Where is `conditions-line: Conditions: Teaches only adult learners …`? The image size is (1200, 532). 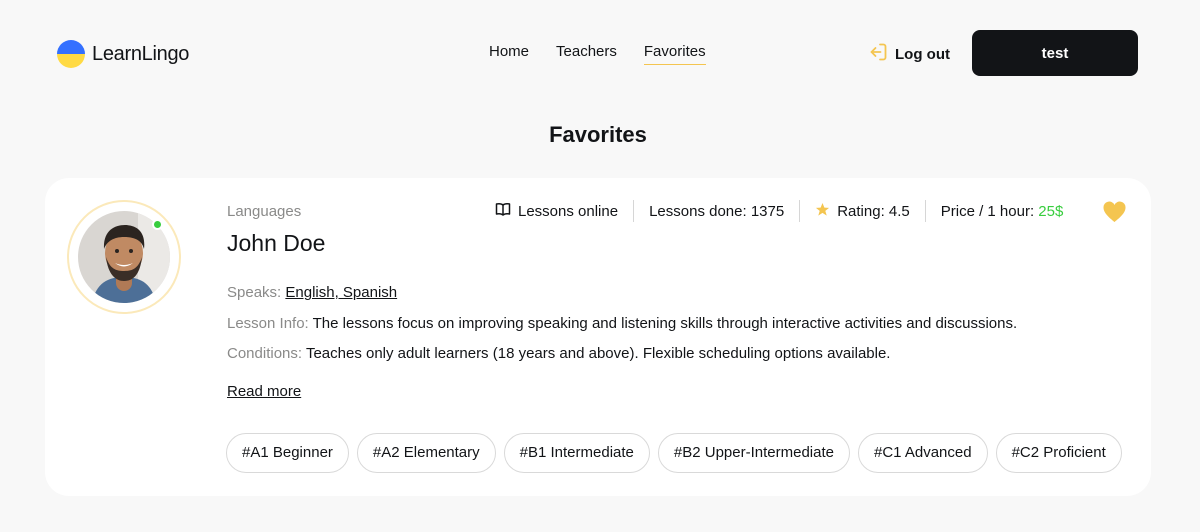 conditions-line: Conditions: Teaches only adult learners … is located at coordinates (558, 353).